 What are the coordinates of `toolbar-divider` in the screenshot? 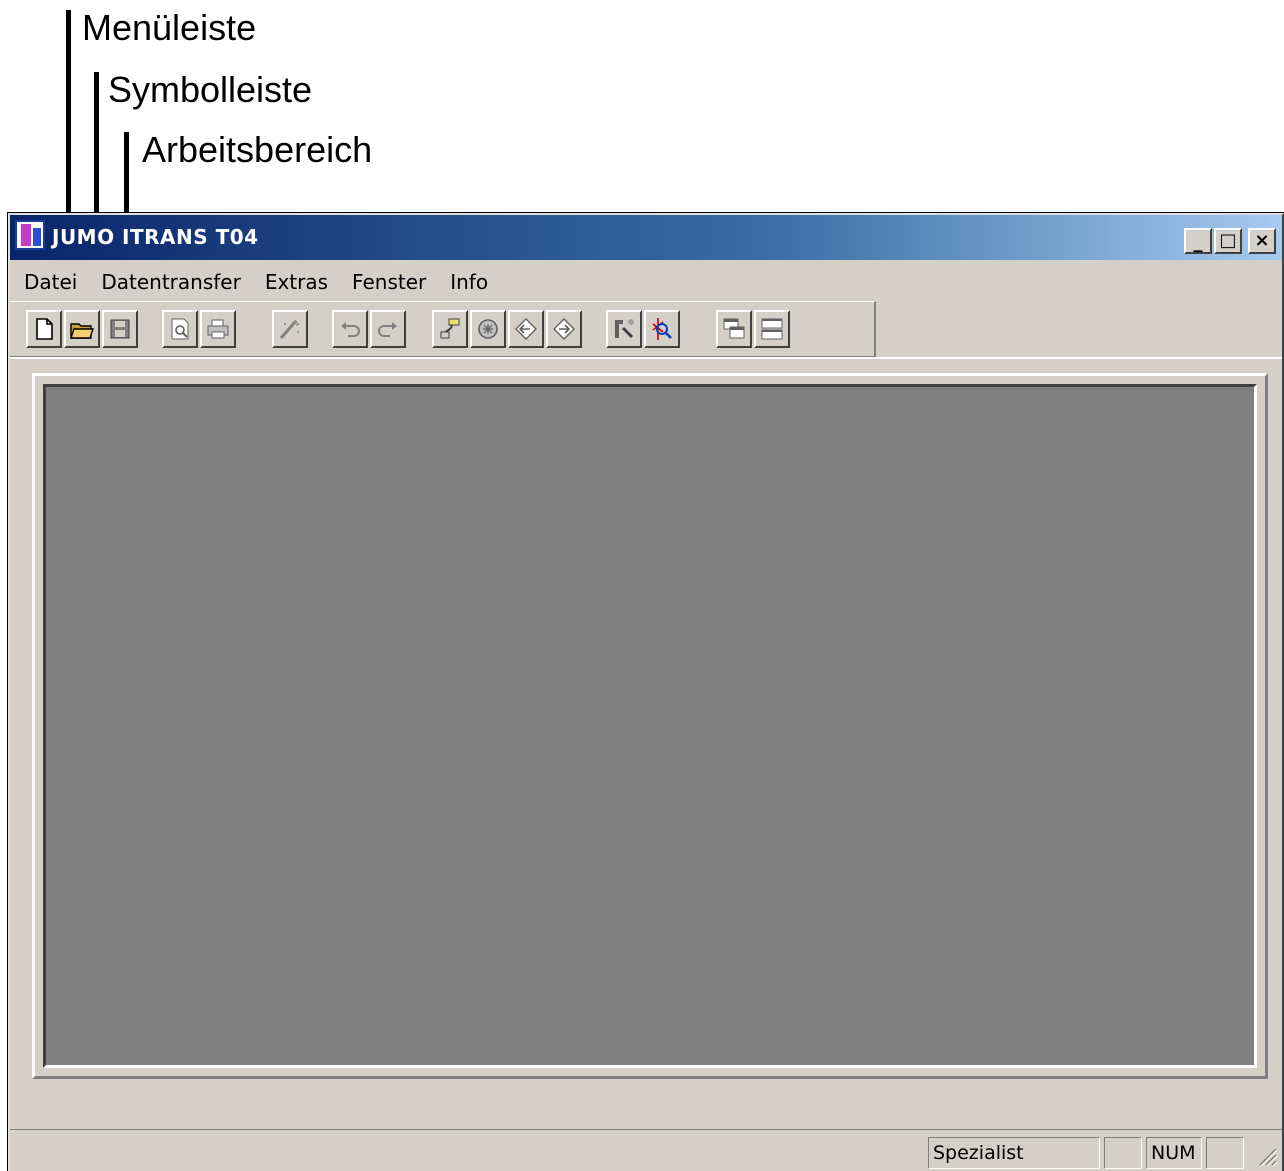 It's located at (646, 358).